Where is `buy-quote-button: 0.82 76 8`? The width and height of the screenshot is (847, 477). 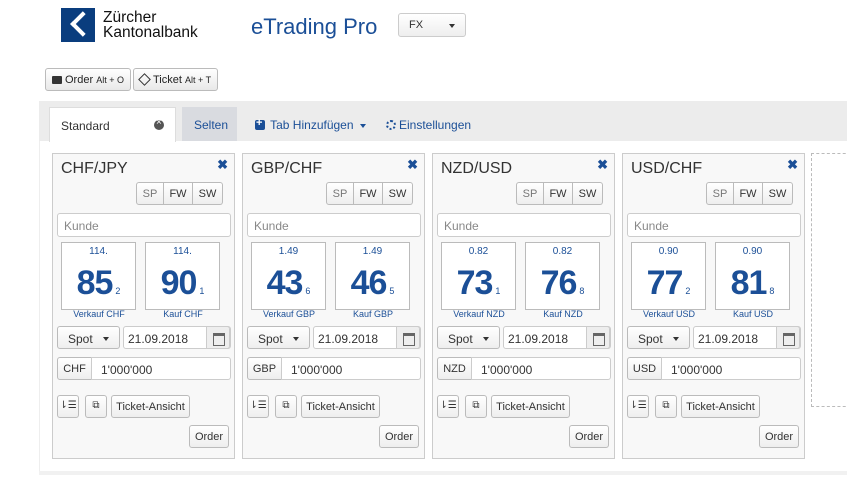
buy-quote-button: 0.82 76 8 is located at coordinates (562, 276).